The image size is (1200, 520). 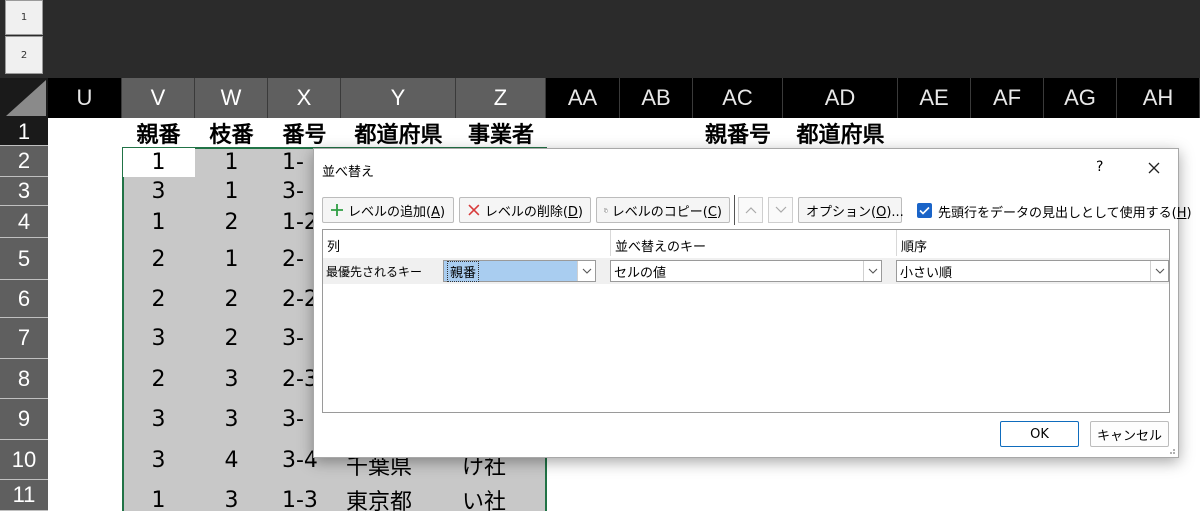 I want to click on toolbar-separator, so click(x=734, y=210).